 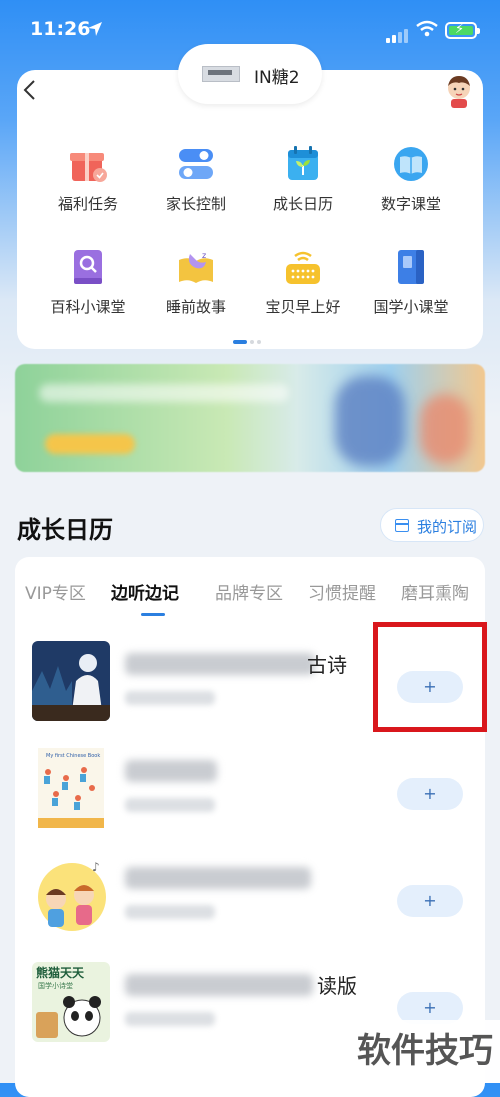 What do you see at coordinates (196, 267) in the screenshot?
I see `moon-book-icon: z` at bounding box center [196, 267].